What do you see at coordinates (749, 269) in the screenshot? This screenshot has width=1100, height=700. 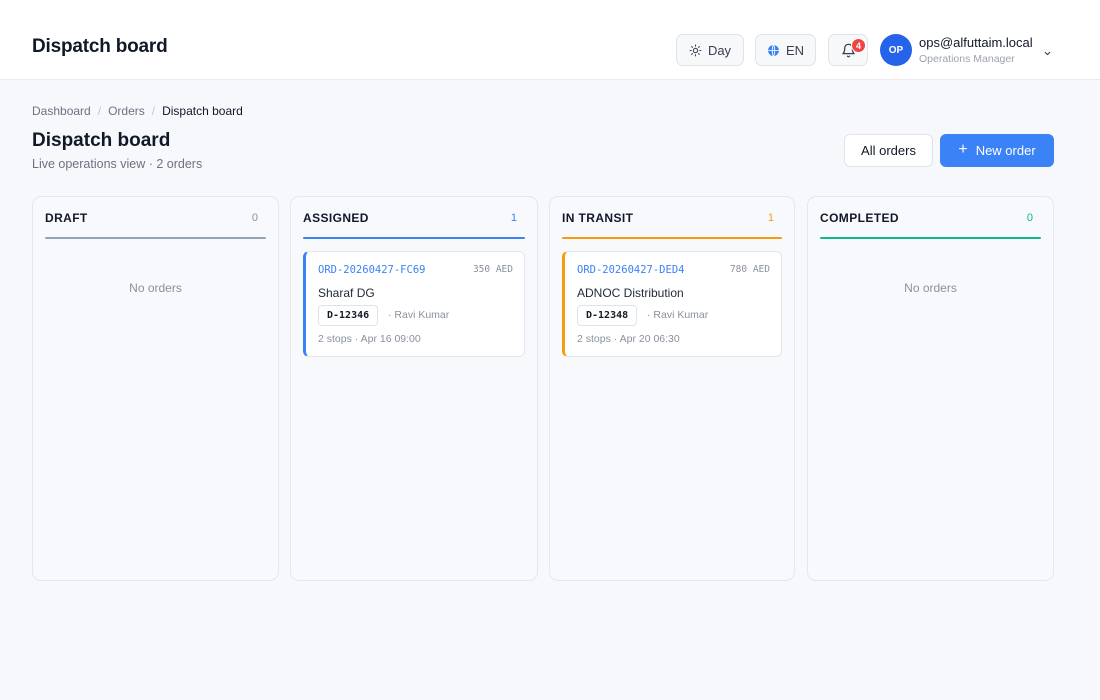 I see `order-amount: 780 AED` at bounding box center [749, 269].